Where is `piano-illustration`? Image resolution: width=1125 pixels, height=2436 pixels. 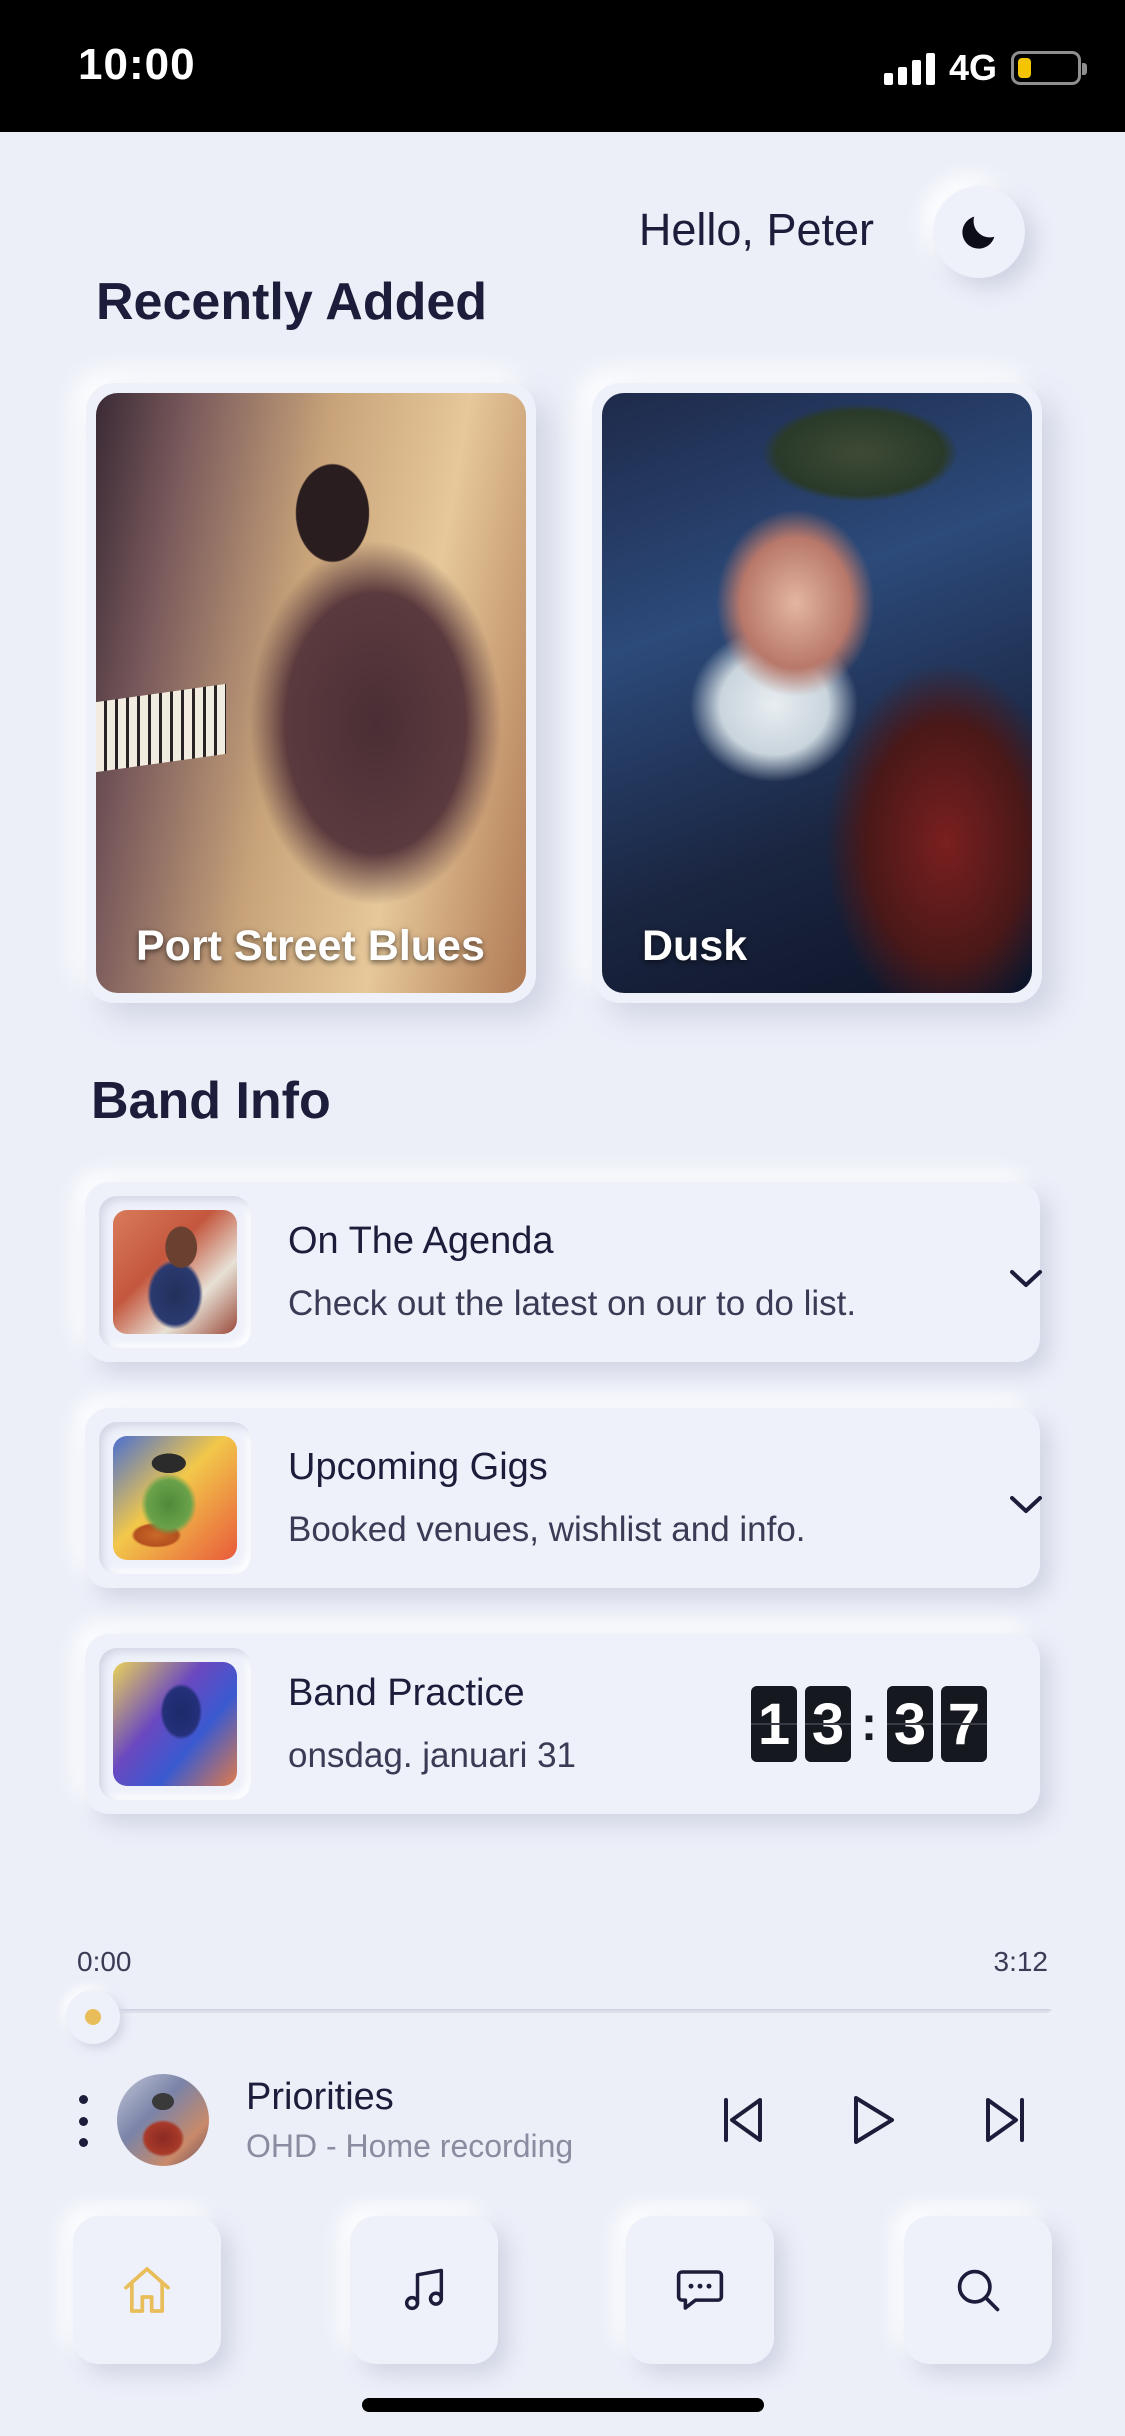 piano-illustration is located at coordinates (161, 728).